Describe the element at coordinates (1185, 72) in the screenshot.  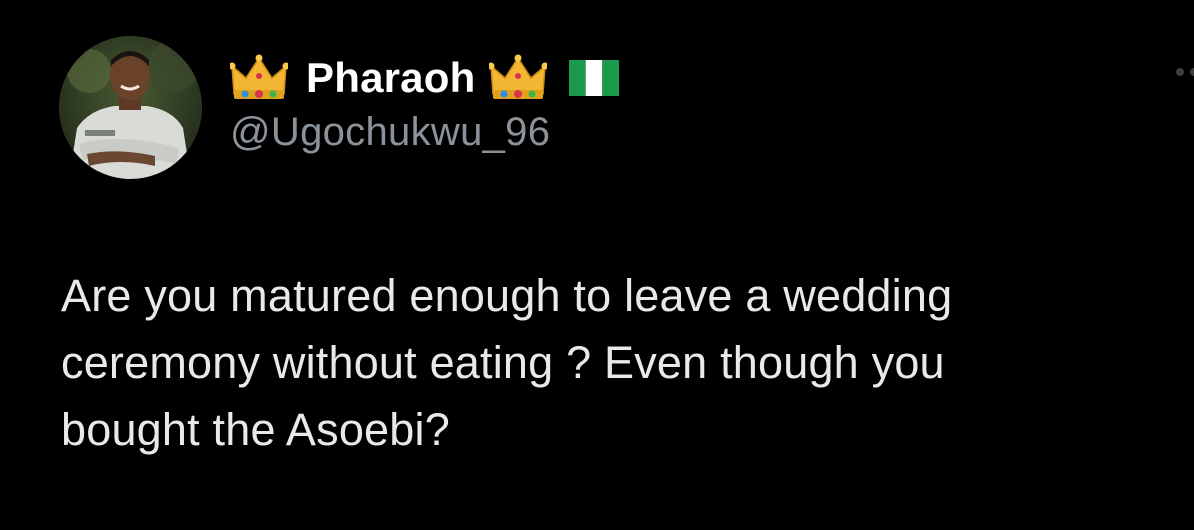
I see `more-options-icon` at that location.